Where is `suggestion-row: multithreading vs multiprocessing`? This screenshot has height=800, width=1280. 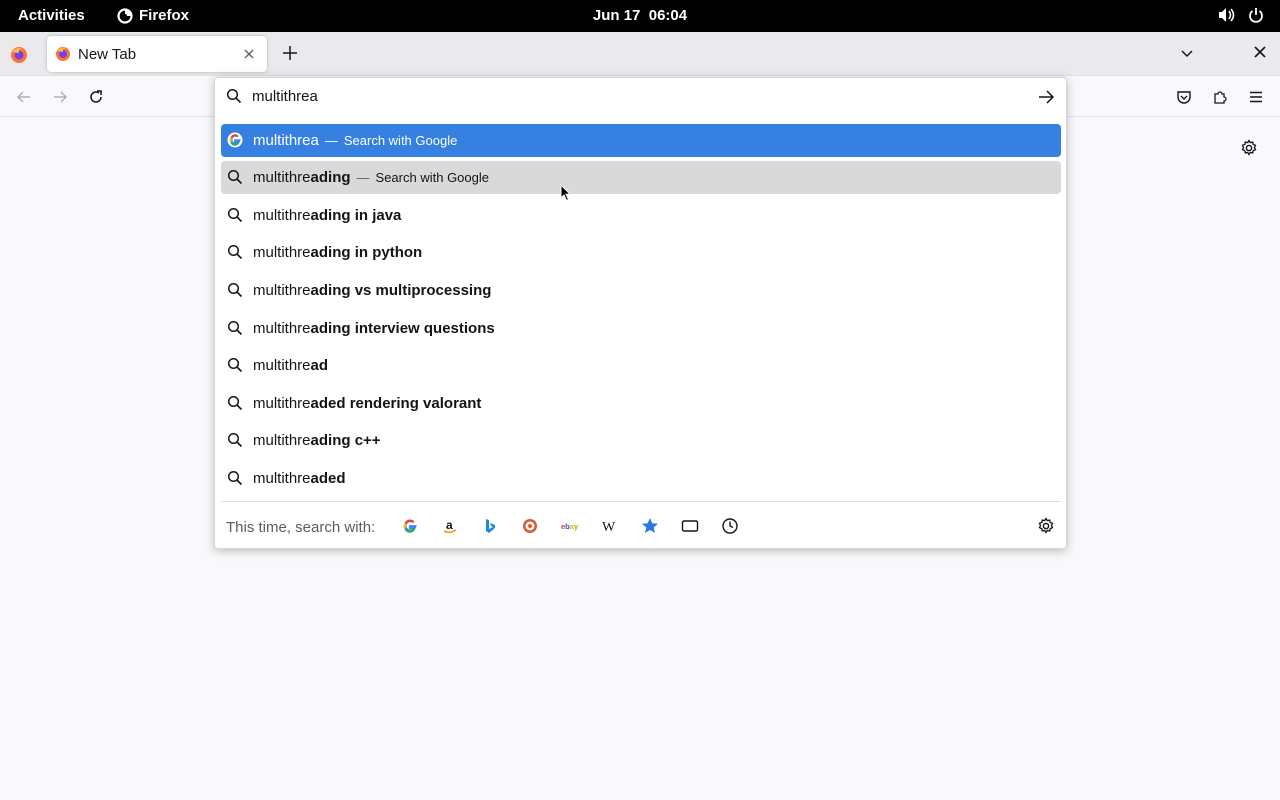 suggestion-row: multithreading vs multiprocessing is located at coordinates (641, 290).